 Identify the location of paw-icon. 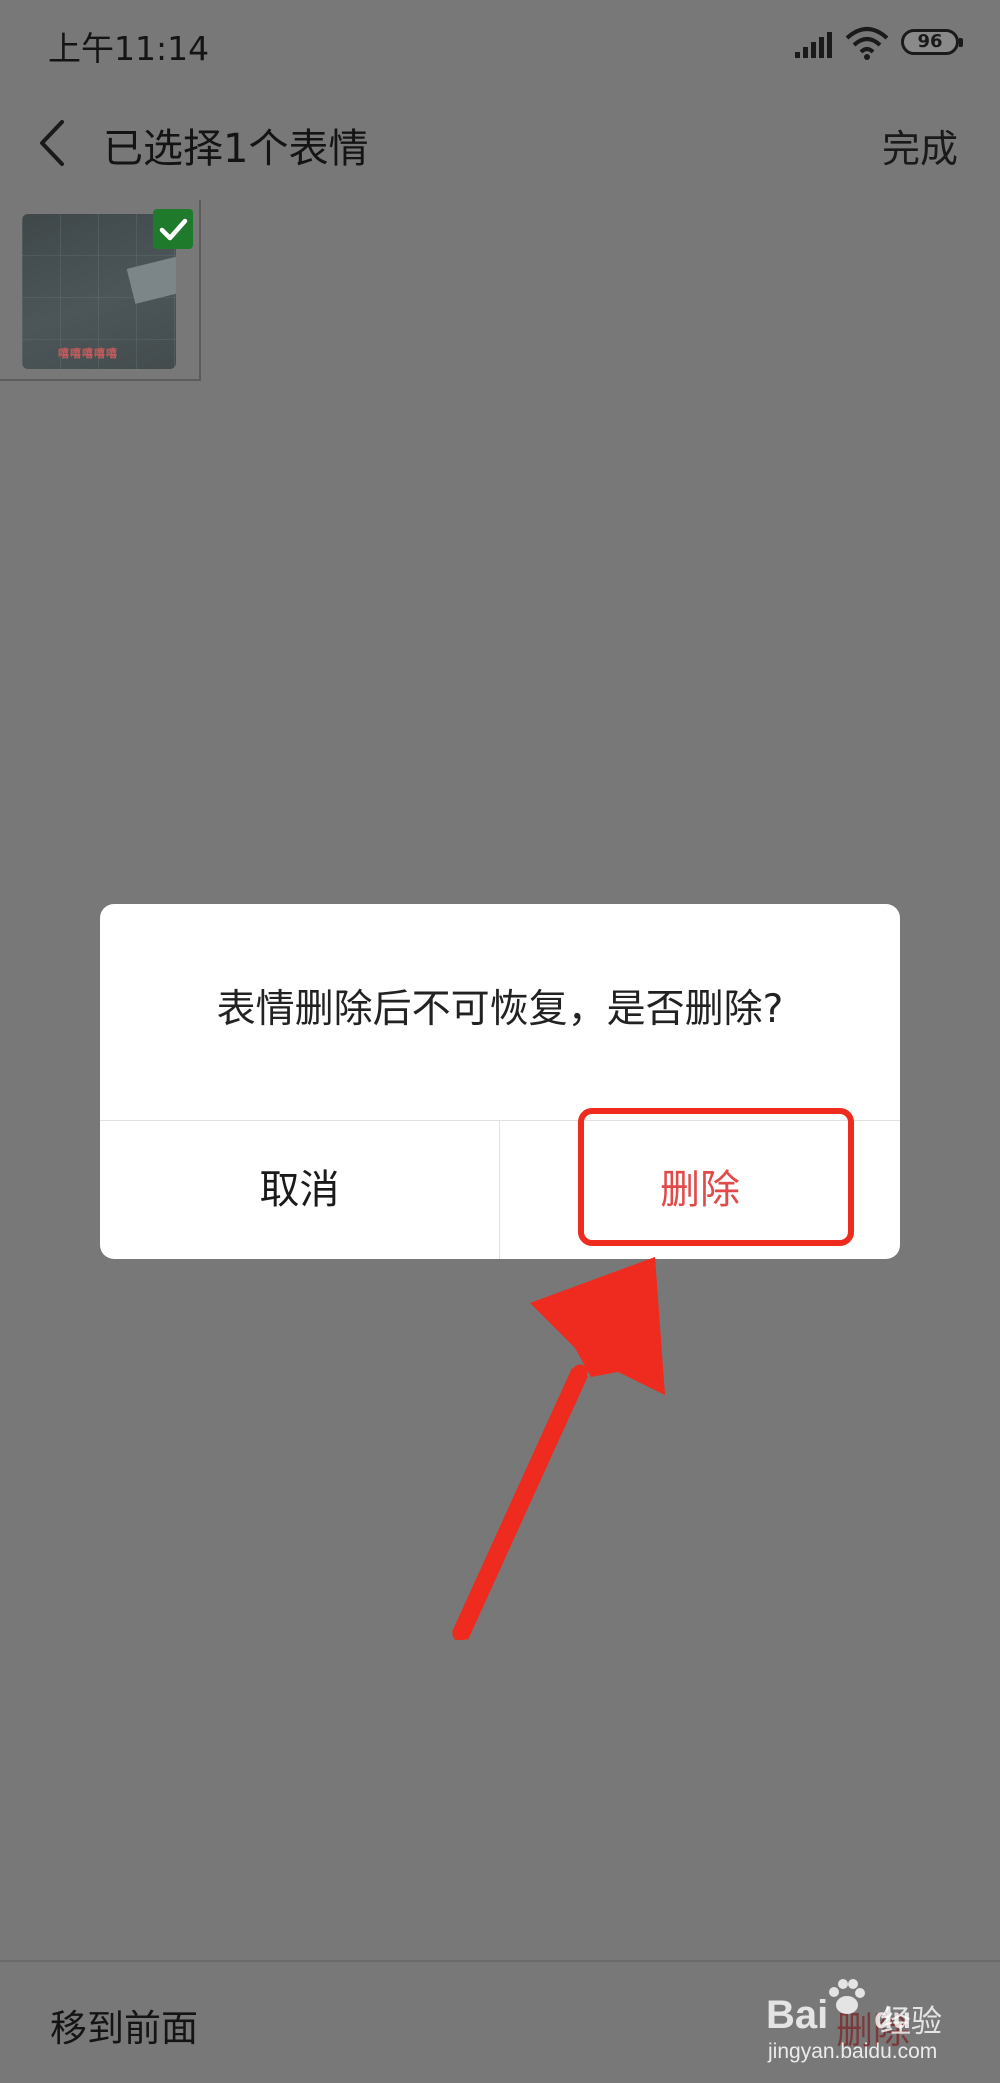
(847, 1996).